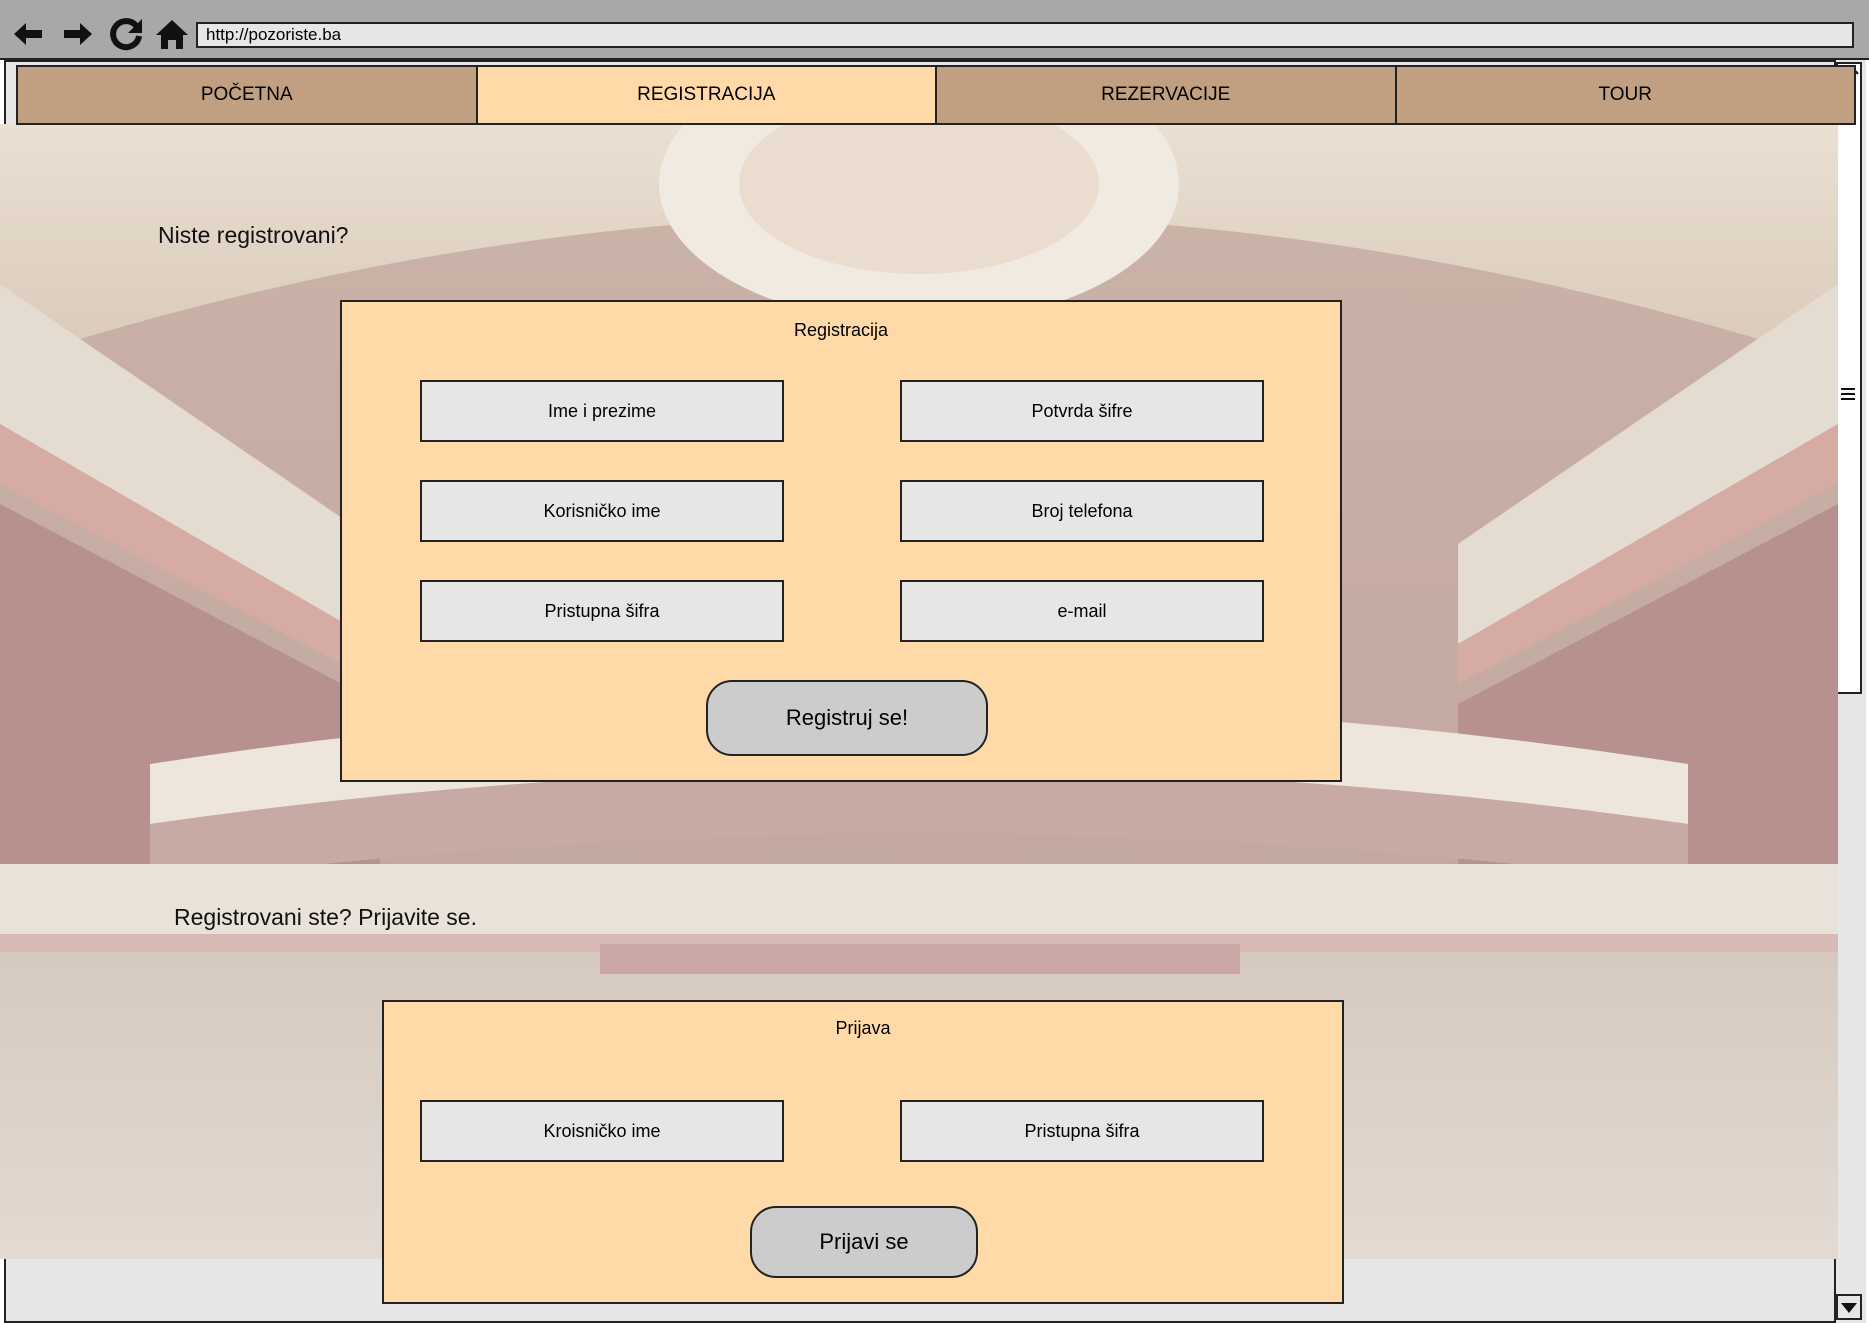 The height and width of the screenshot is (1323, 1869). What do you see at coordinates (707, 95) in the screenshot?
I see `tab-registracija: REGISTRACIJA` at bounding box center [707, 95].